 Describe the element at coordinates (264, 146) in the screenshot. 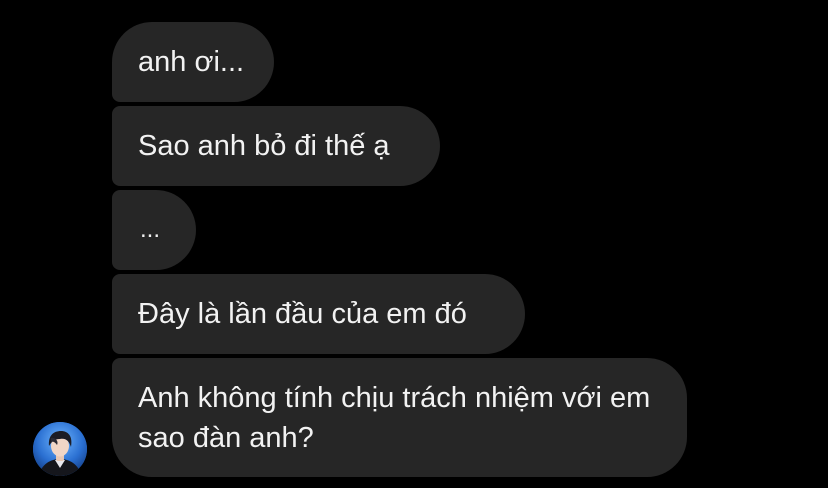

I see `message-text: Sao anh bỏ đi thế ạ` at that location.